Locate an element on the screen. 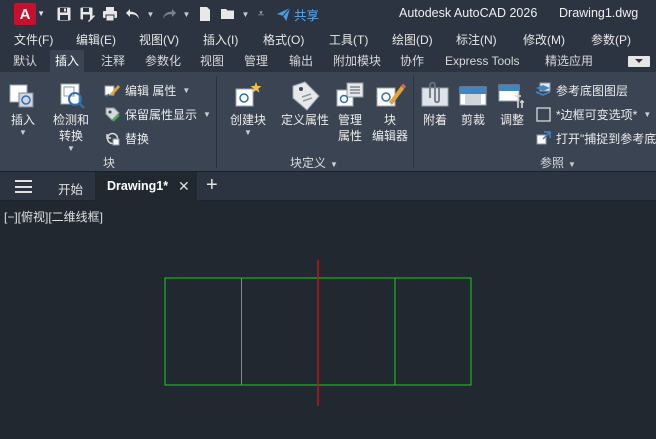  define-attribute-label: 定义属性 is located at coordinates (304, 120).